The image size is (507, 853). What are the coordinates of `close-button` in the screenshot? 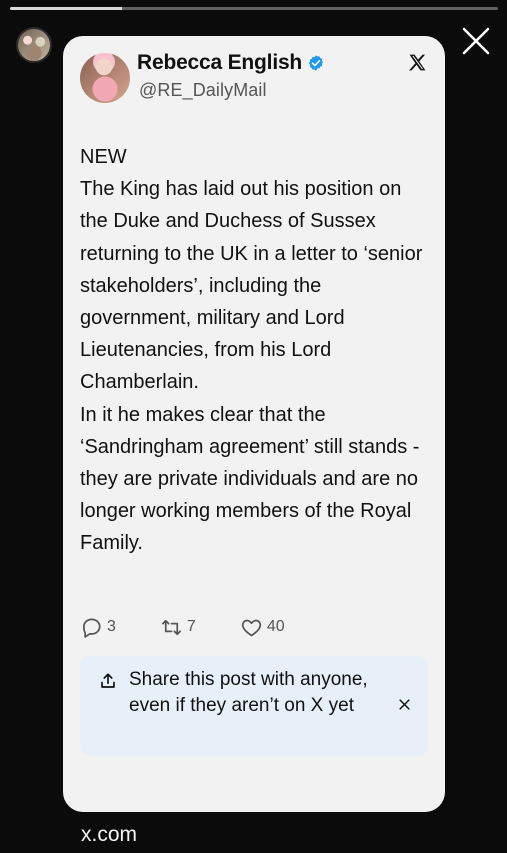 It's located at (476, 41).